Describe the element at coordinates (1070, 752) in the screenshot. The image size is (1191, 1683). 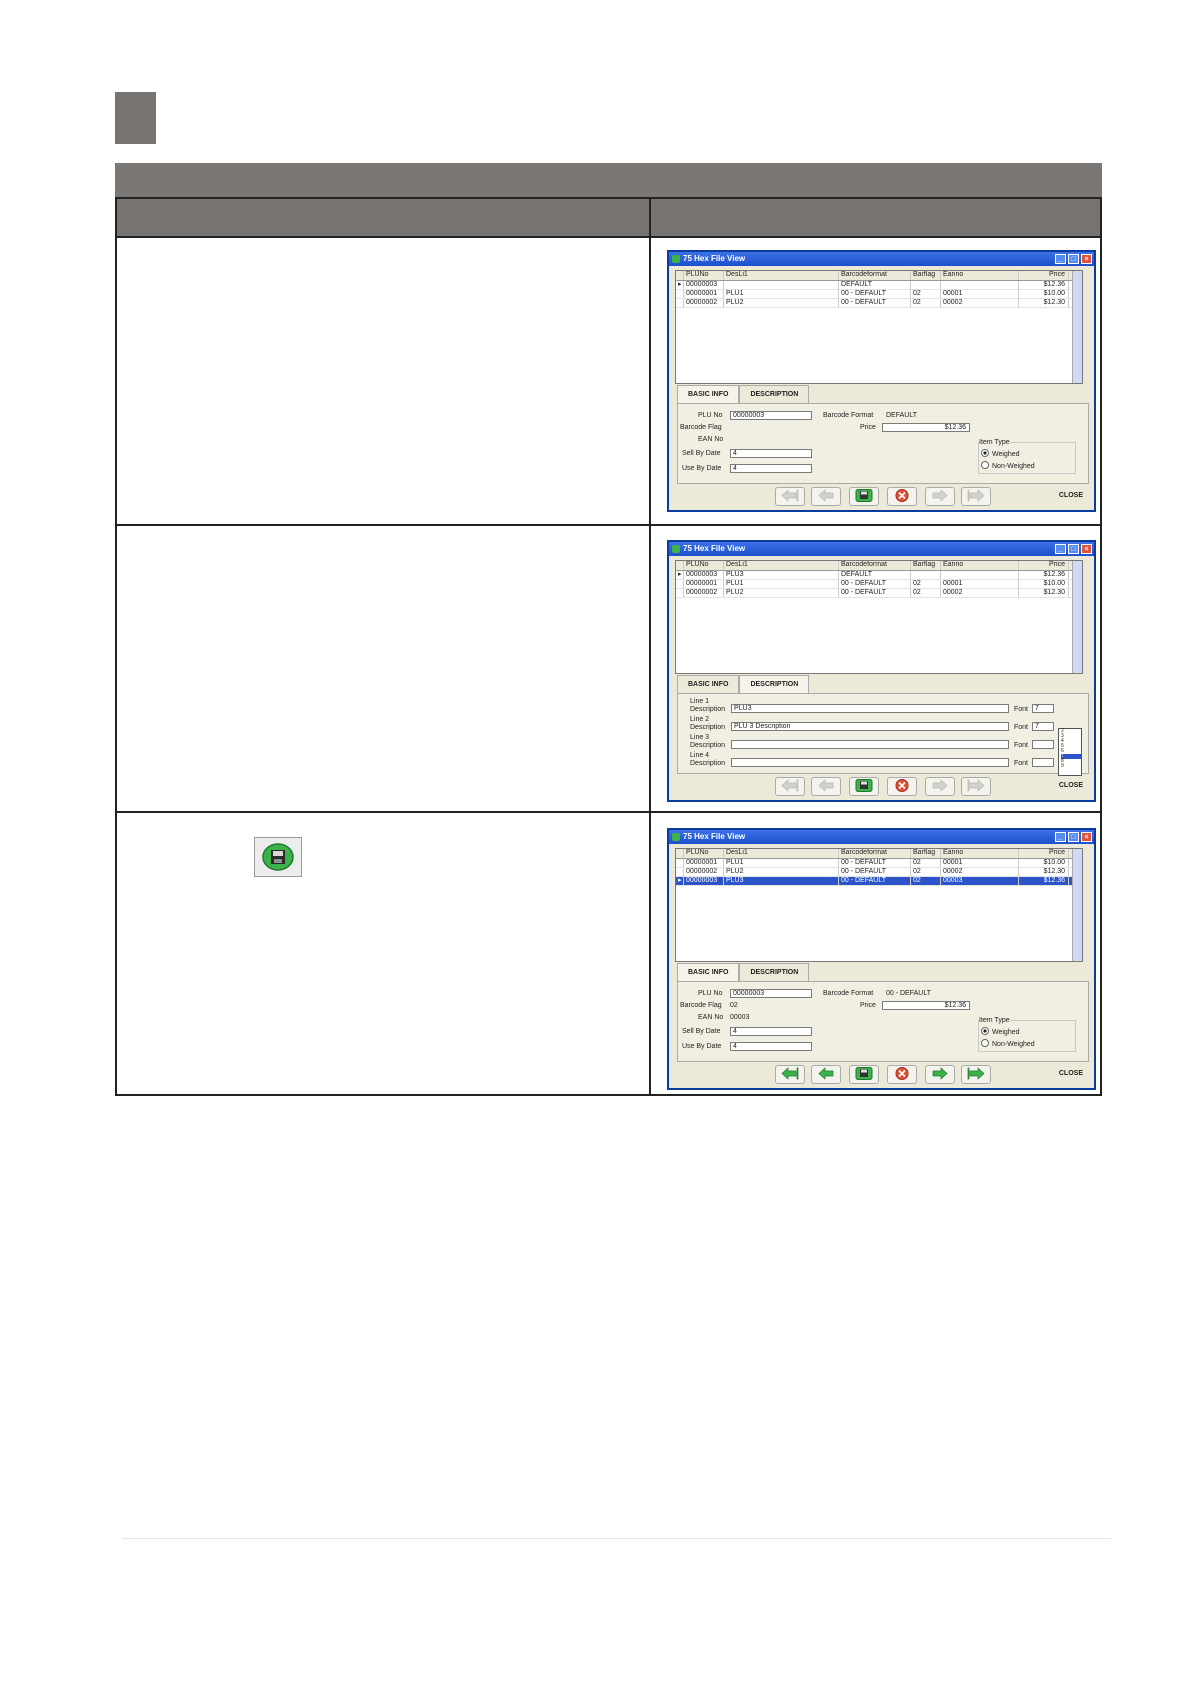
I see `font-dropdown-list: 23456789` at that location.